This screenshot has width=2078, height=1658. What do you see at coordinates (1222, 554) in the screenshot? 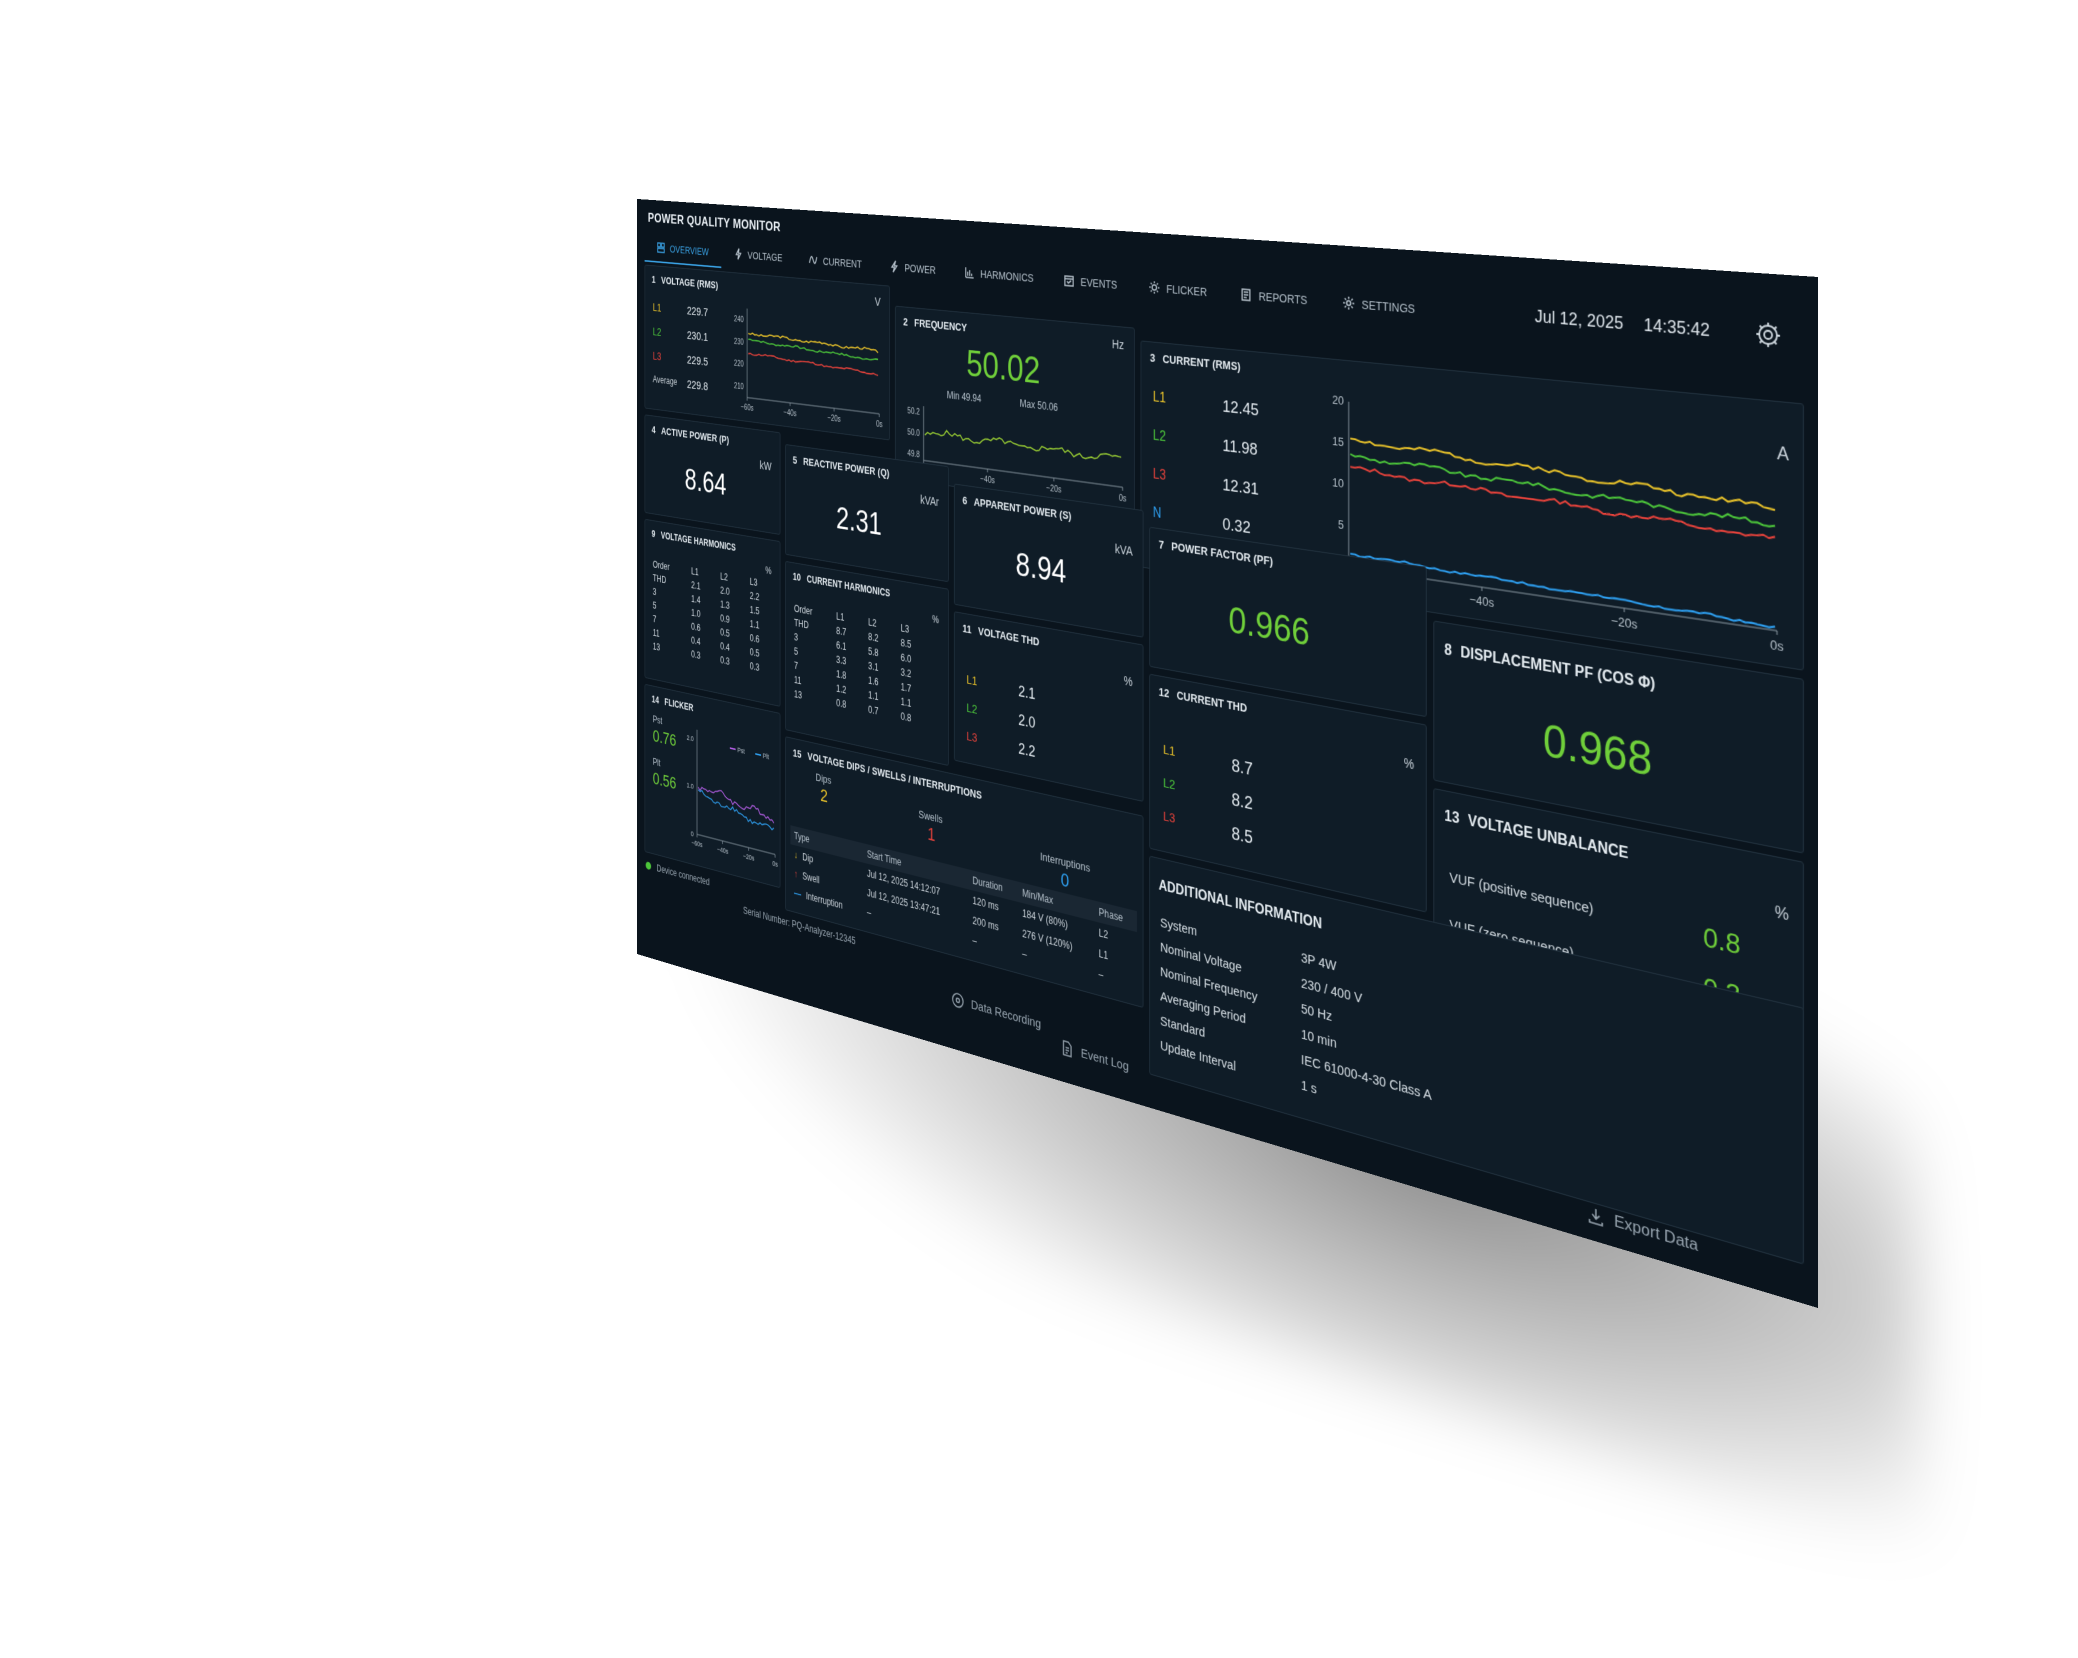
I see `panel-title: POWER FACTOR (PF)` at bounding box center [1222, 554].